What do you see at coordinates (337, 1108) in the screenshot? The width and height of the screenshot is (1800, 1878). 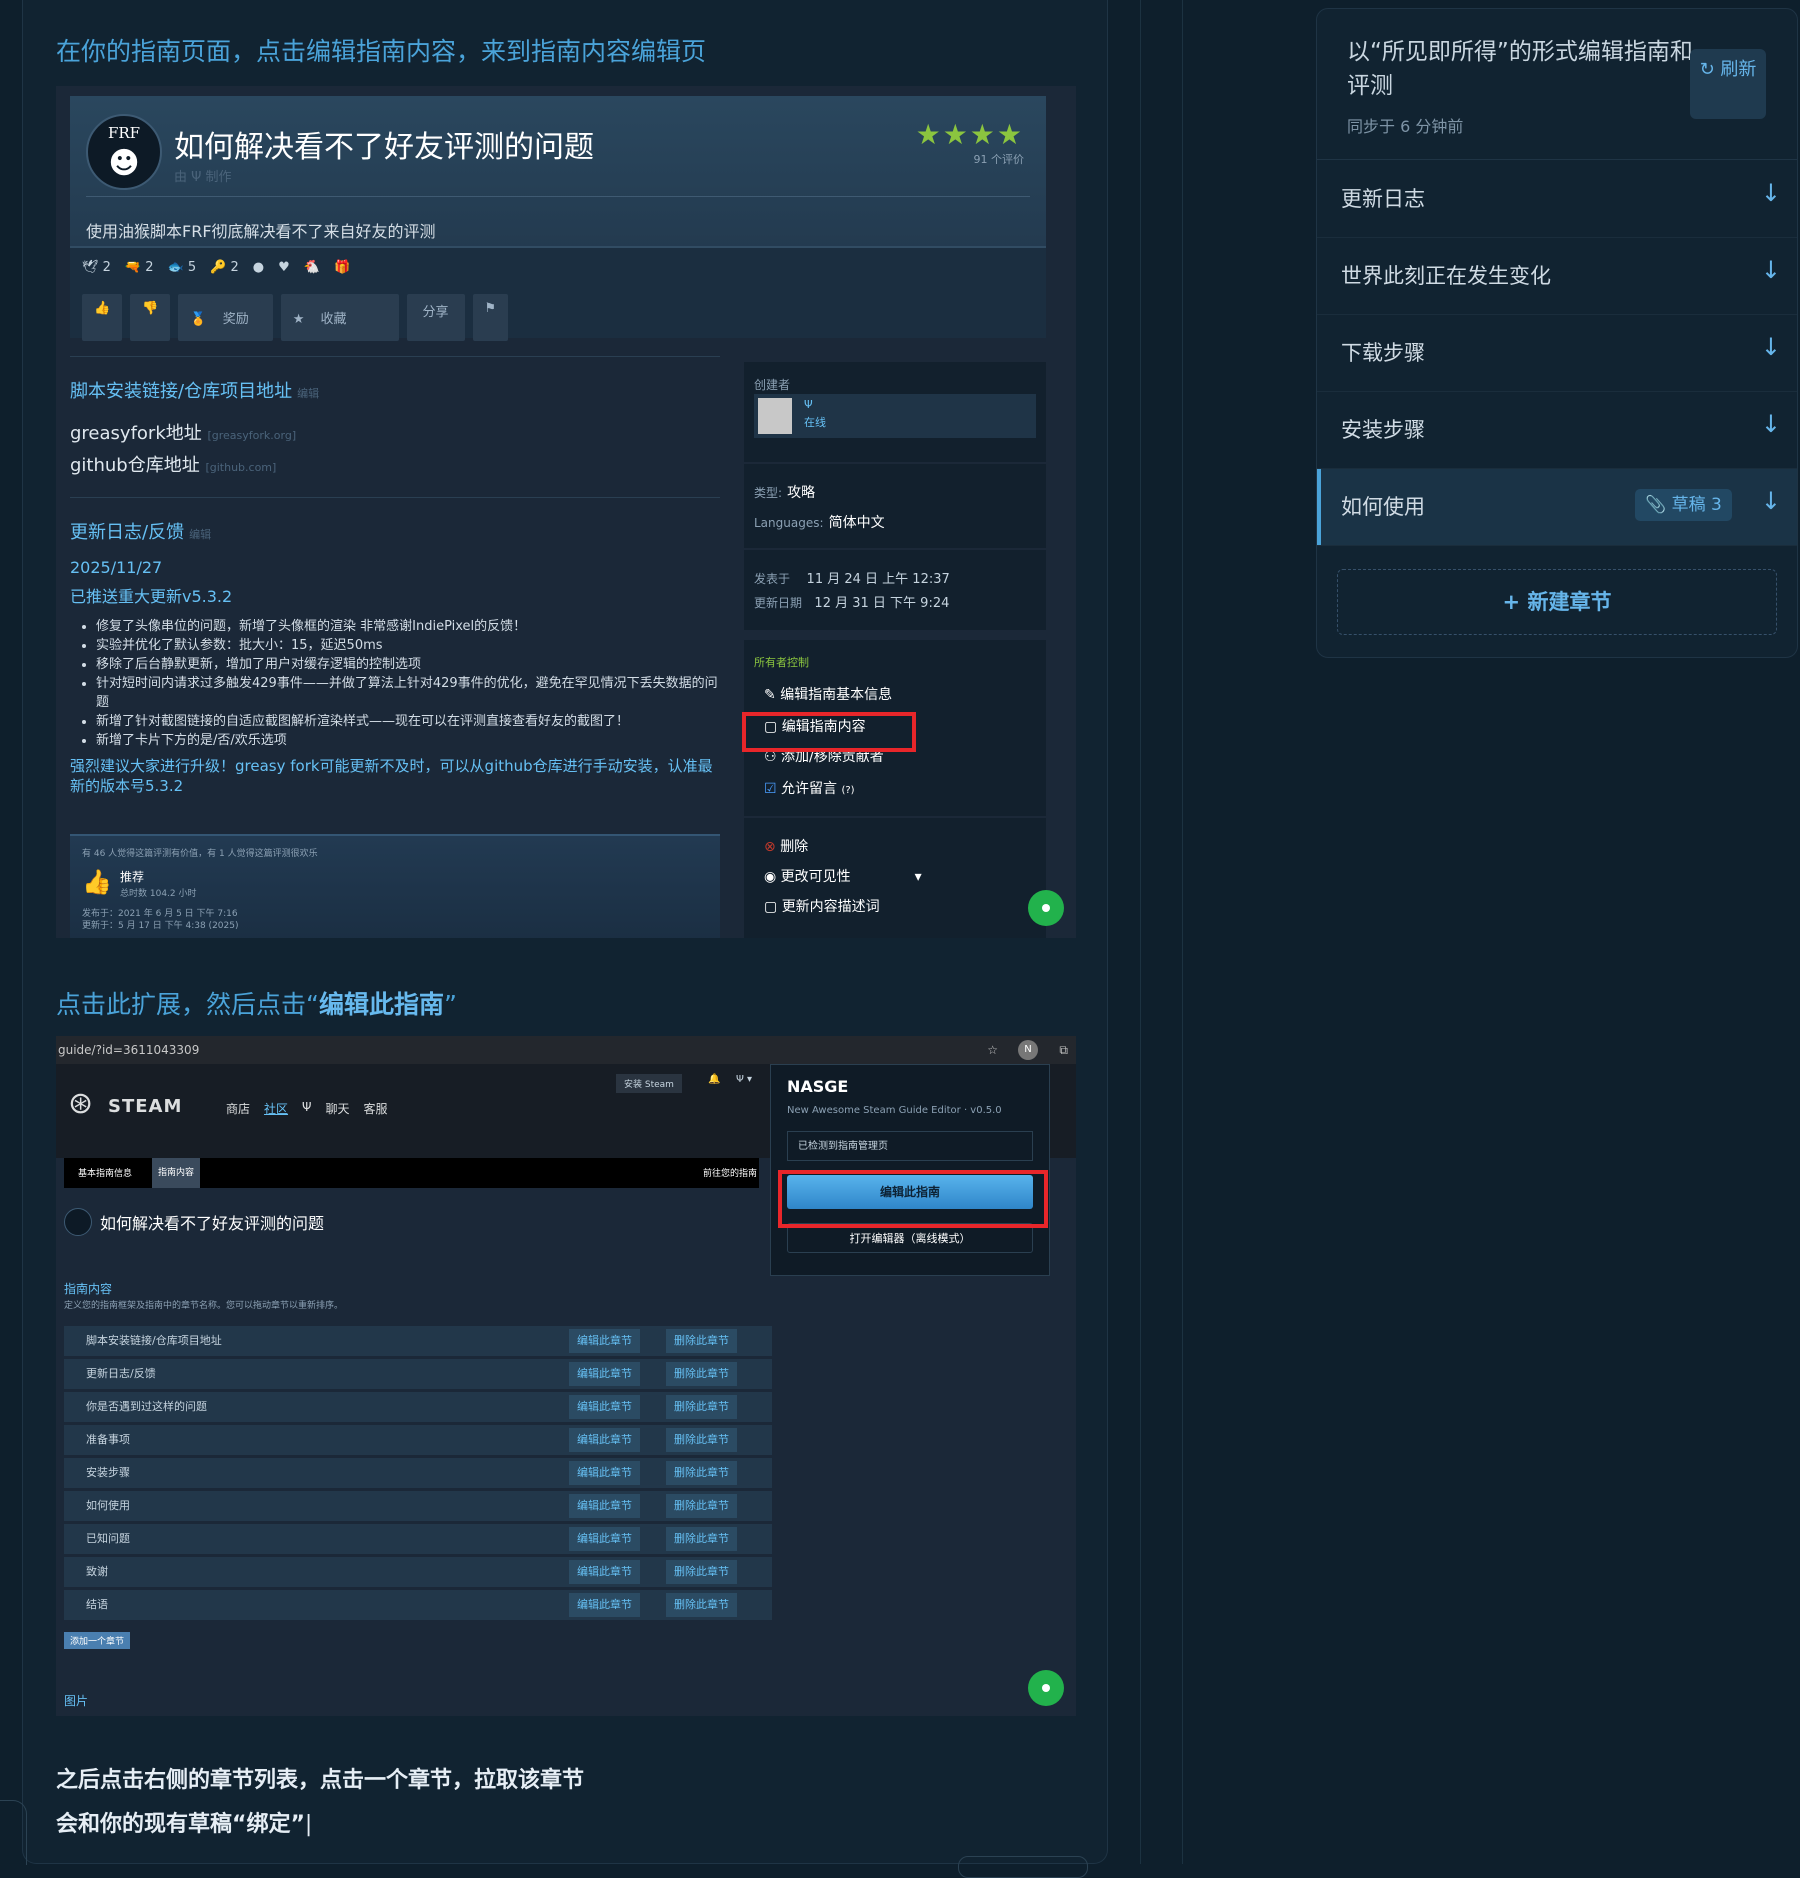 I see `nav-chat: 聊天` at bounding box center [337, 1108].